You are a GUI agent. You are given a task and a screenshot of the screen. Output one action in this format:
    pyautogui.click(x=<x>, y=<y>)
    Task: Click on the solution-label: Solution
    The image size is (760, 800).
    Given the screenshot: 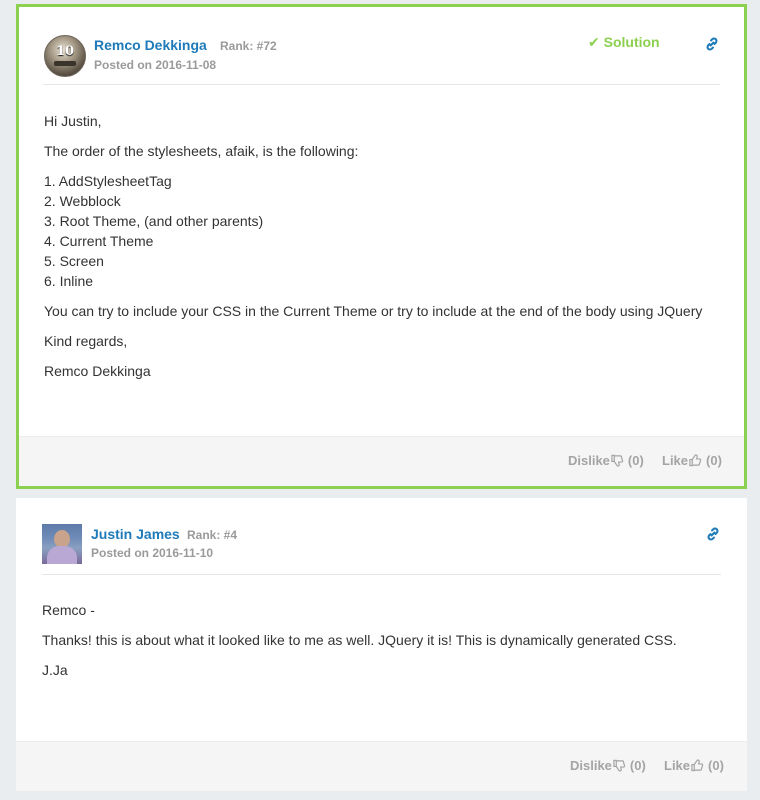 What is the action you would take?
    pyautogui.click(x=631, y=42)
    